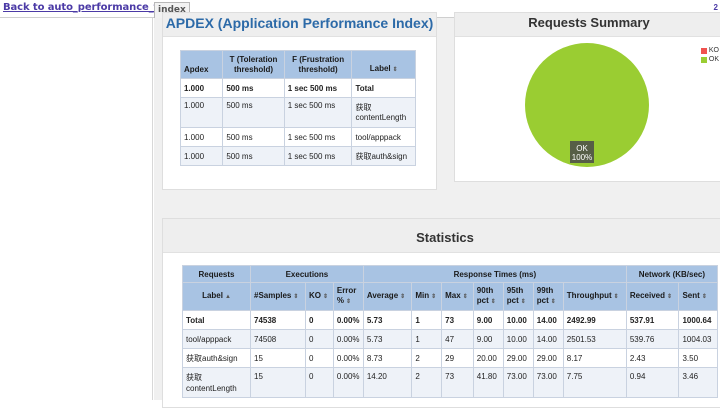 The width and height of the screenshot is (720, 408). I want to click on legend-item-ko: KO, so click(709, 50).